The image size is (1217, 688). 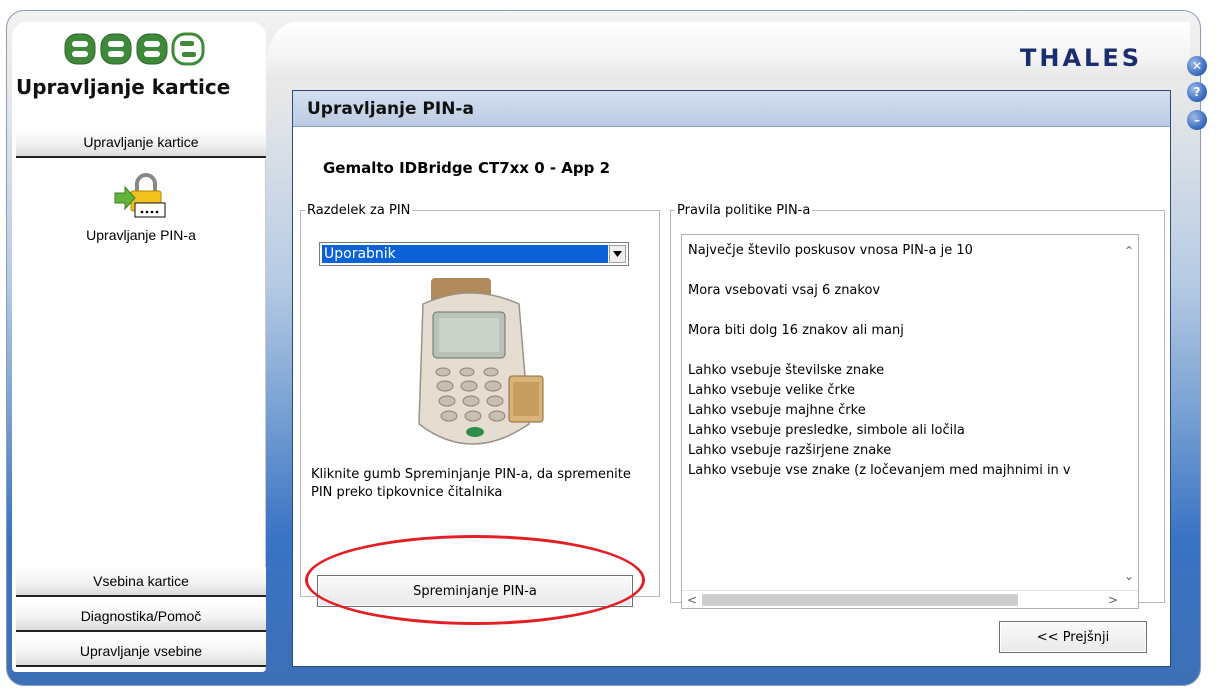 What do you see at coordinates (1073, 637) in the screenshot?
I see `previous-button: << Prejšnji` at bounding box center [1073, 637].